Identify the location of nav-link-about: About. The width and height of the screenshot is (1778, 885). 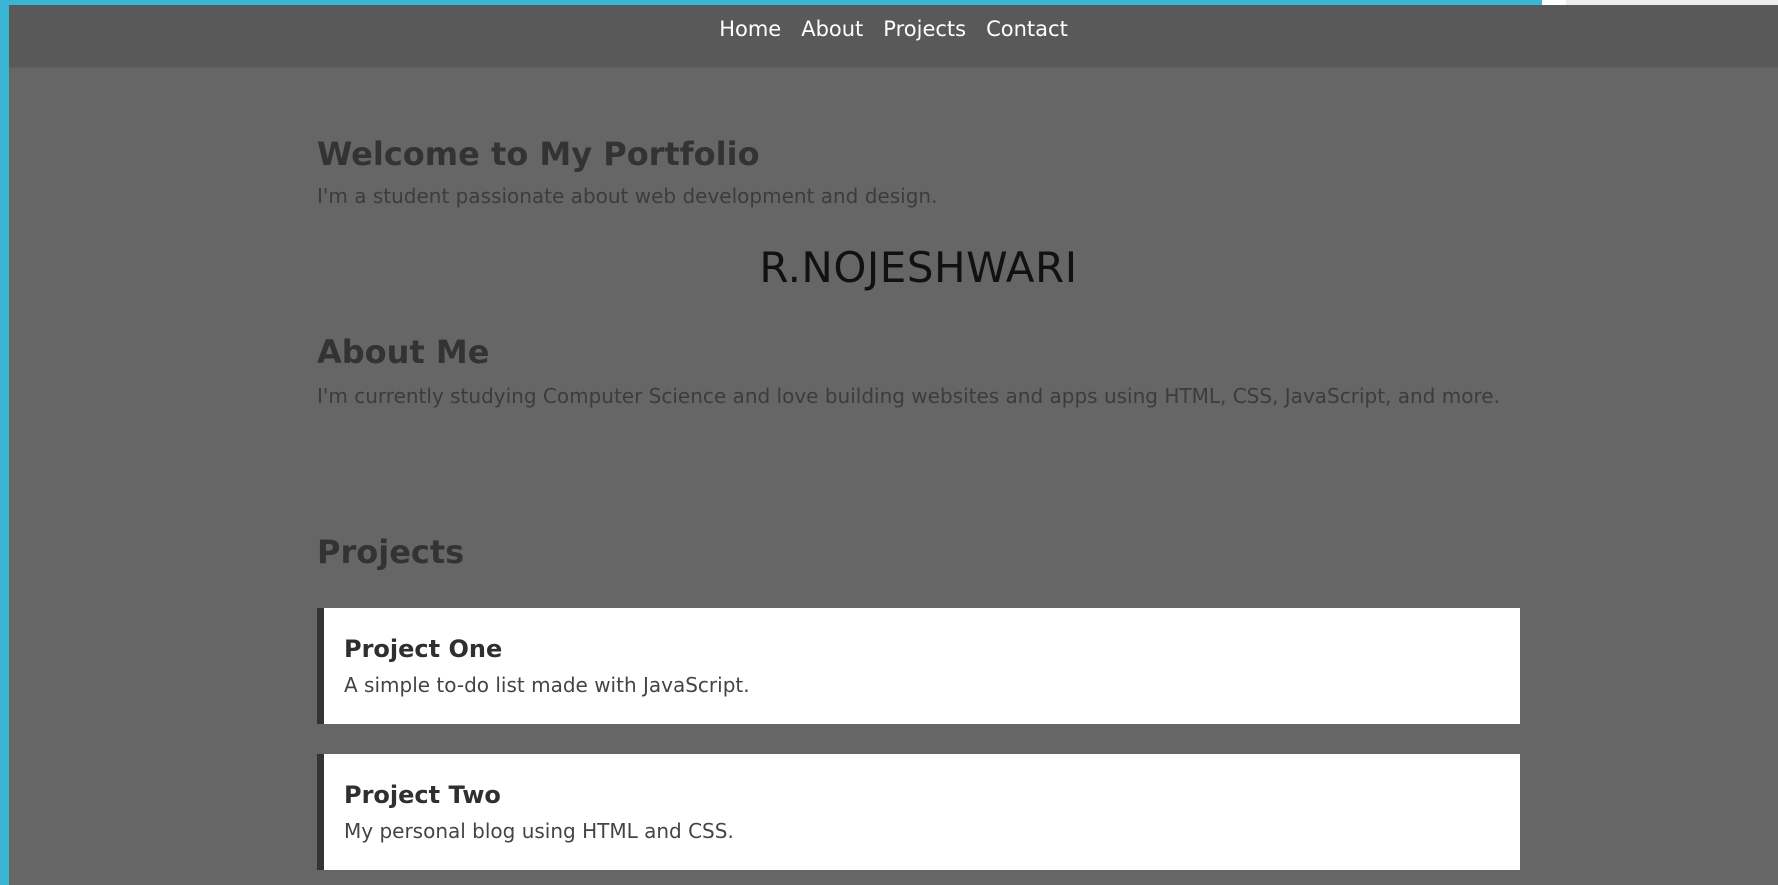
(832, 29).